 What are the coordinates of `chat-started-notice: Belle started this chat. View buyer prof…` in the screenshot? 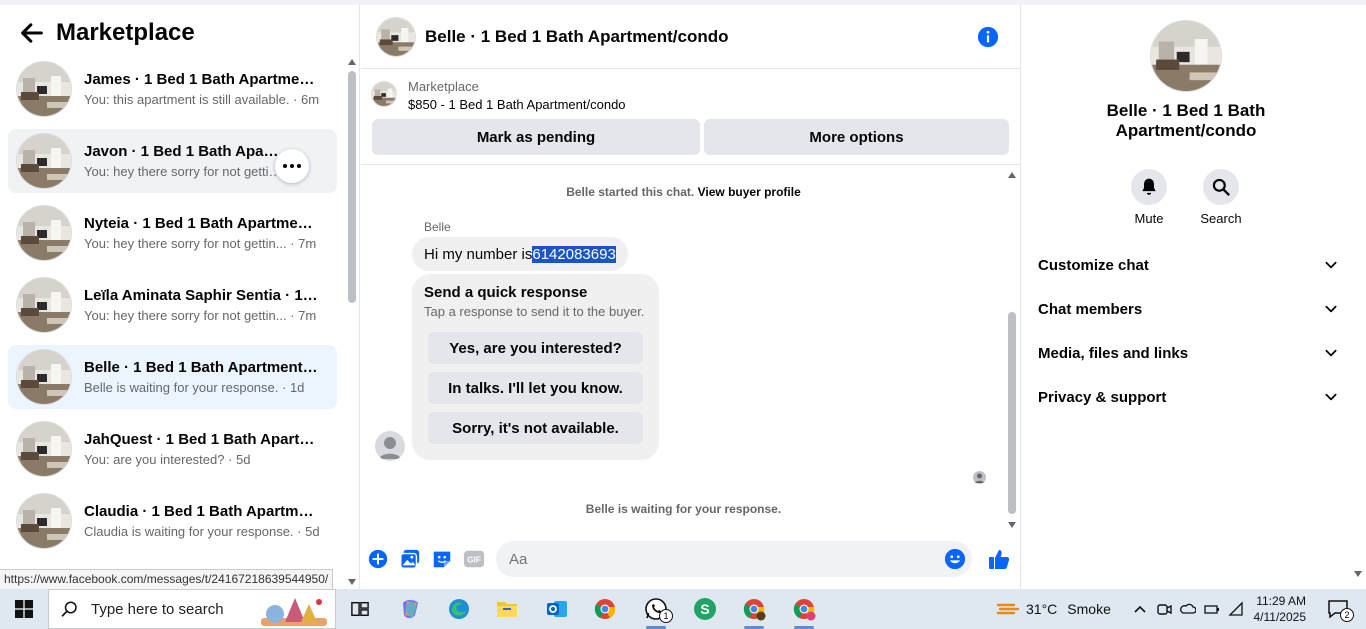 It's located at (683, 192).